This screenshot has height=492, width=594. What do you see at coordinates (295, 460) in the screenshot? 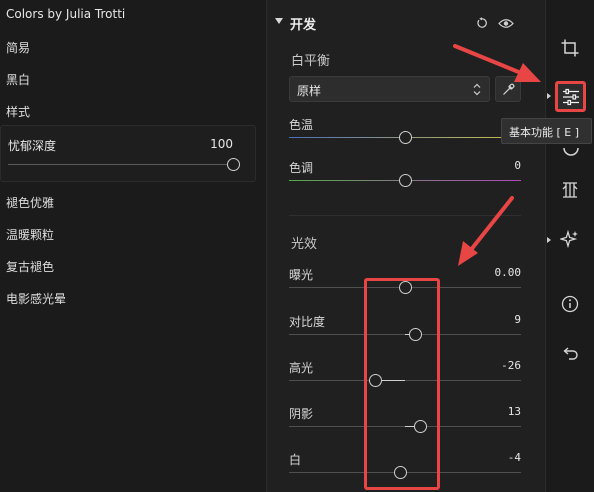
I see `slider-label: 白` at bounding box center [295, 460].